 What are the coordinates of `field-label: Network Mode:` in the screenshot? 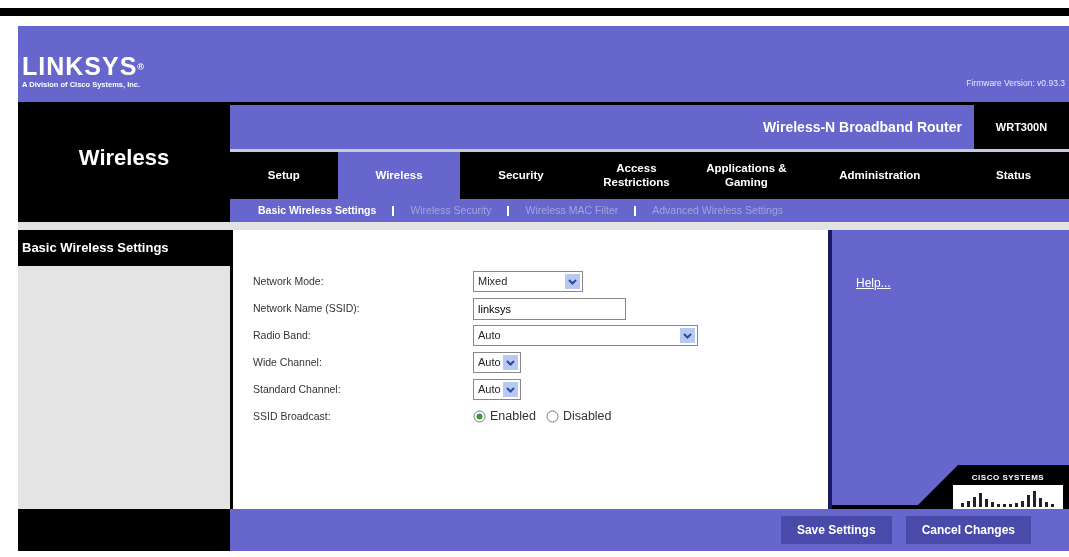 It's located at (289, 281).